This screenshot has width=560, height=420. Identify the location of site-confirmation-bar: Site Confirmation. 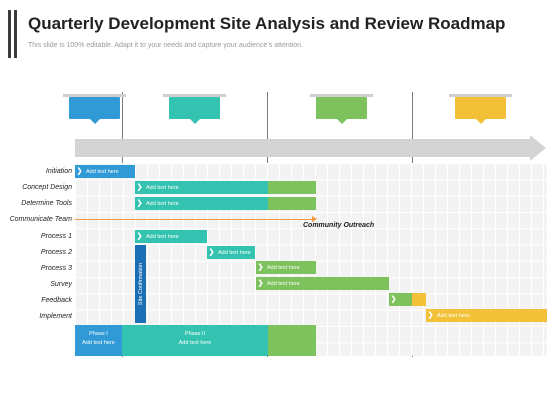
(140, 284).